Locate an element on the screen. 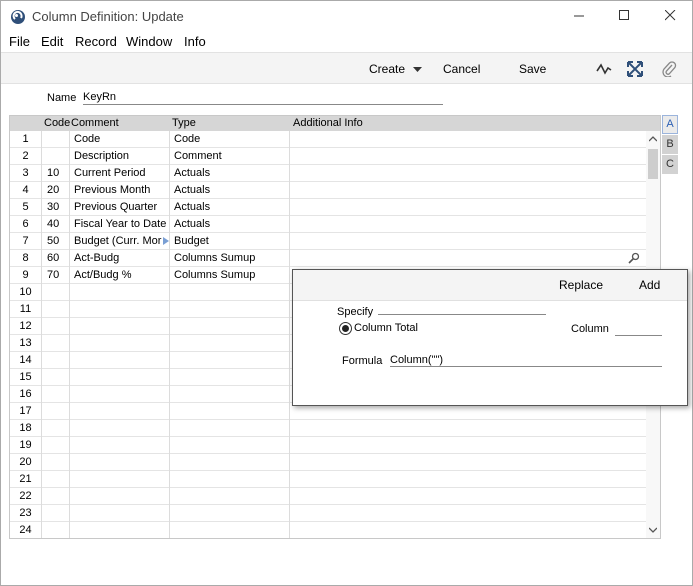 This screenshot has height=586, width=693. comment-cell: Previous Month is located at coordinates (120, 190).